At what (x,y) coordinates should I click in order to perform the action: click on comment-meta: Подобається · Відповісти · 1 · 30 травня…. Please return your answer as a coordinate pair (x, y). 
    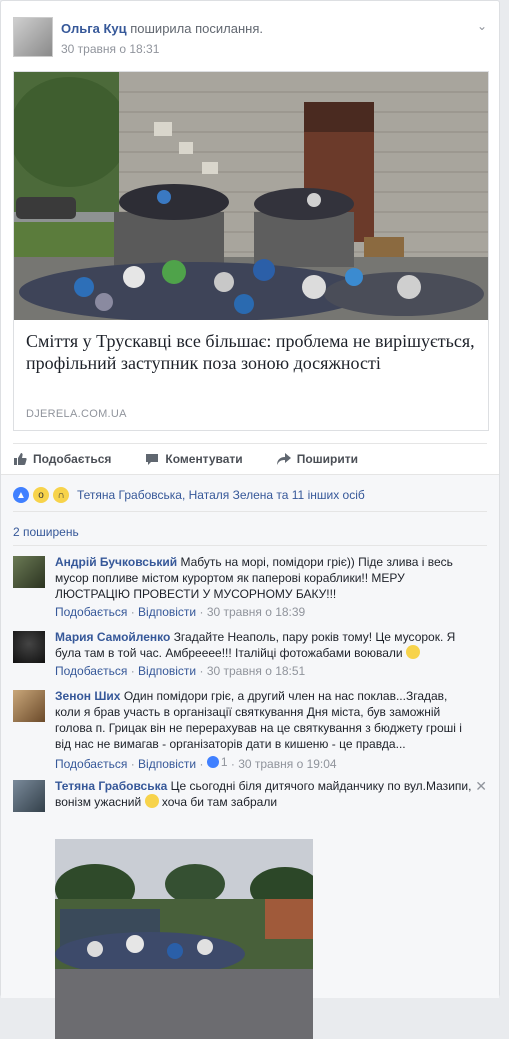
    Looking at the image, I should click on (196, 762).